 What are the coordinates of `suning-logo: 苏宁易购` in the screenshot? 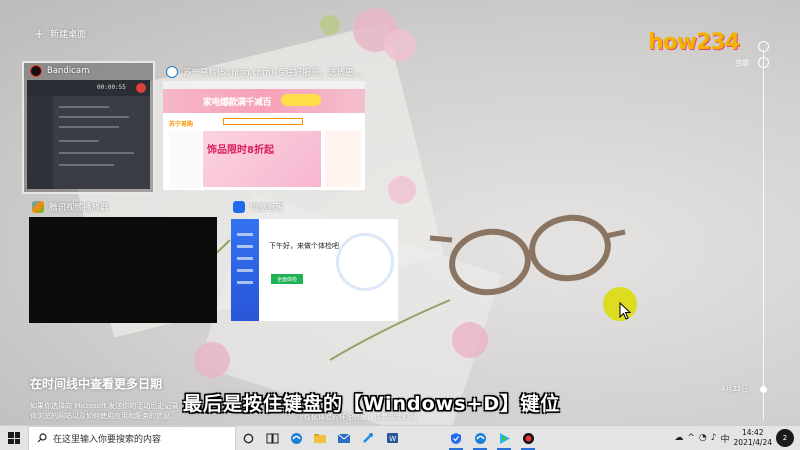 It's located at (181, 124).